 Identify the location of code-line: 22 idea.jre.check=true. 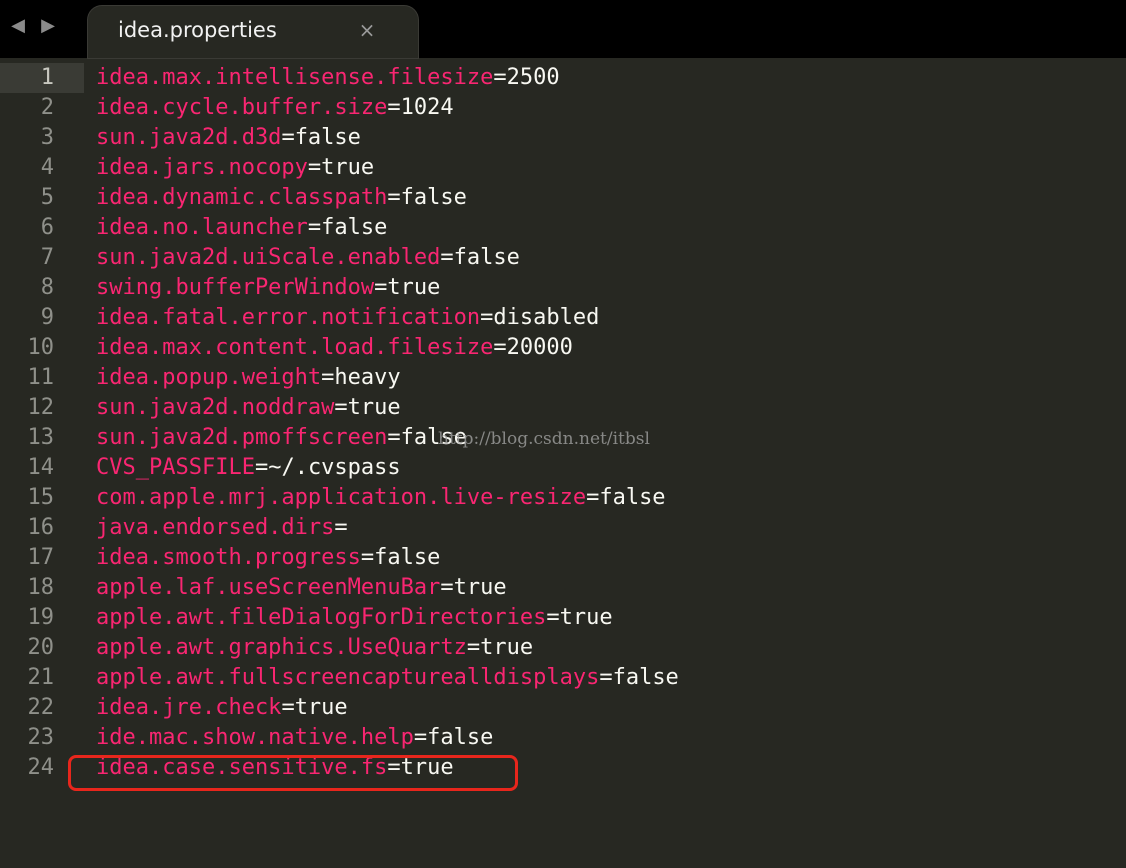
(563, 708).